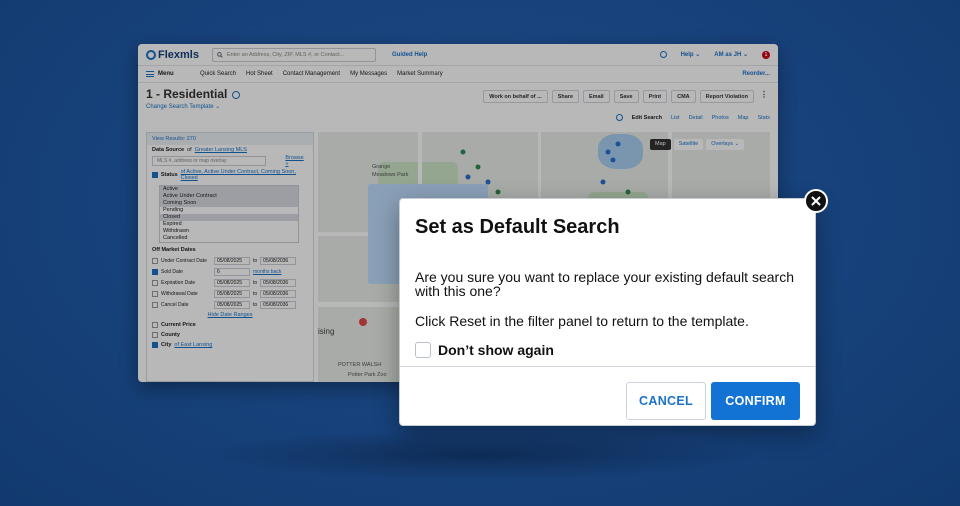  Describe the element at coordinates (496, 350) in the screenshot. I see `dont-show-again-label: Don’t show again` at that location.